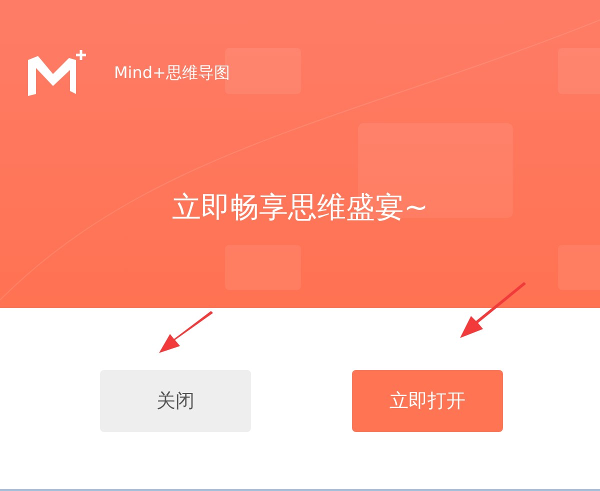  What do you see at coordinates (172, 73) in the screenshot?
I see `app-name: Mind+思维导图` at bounding box center [172, 73].